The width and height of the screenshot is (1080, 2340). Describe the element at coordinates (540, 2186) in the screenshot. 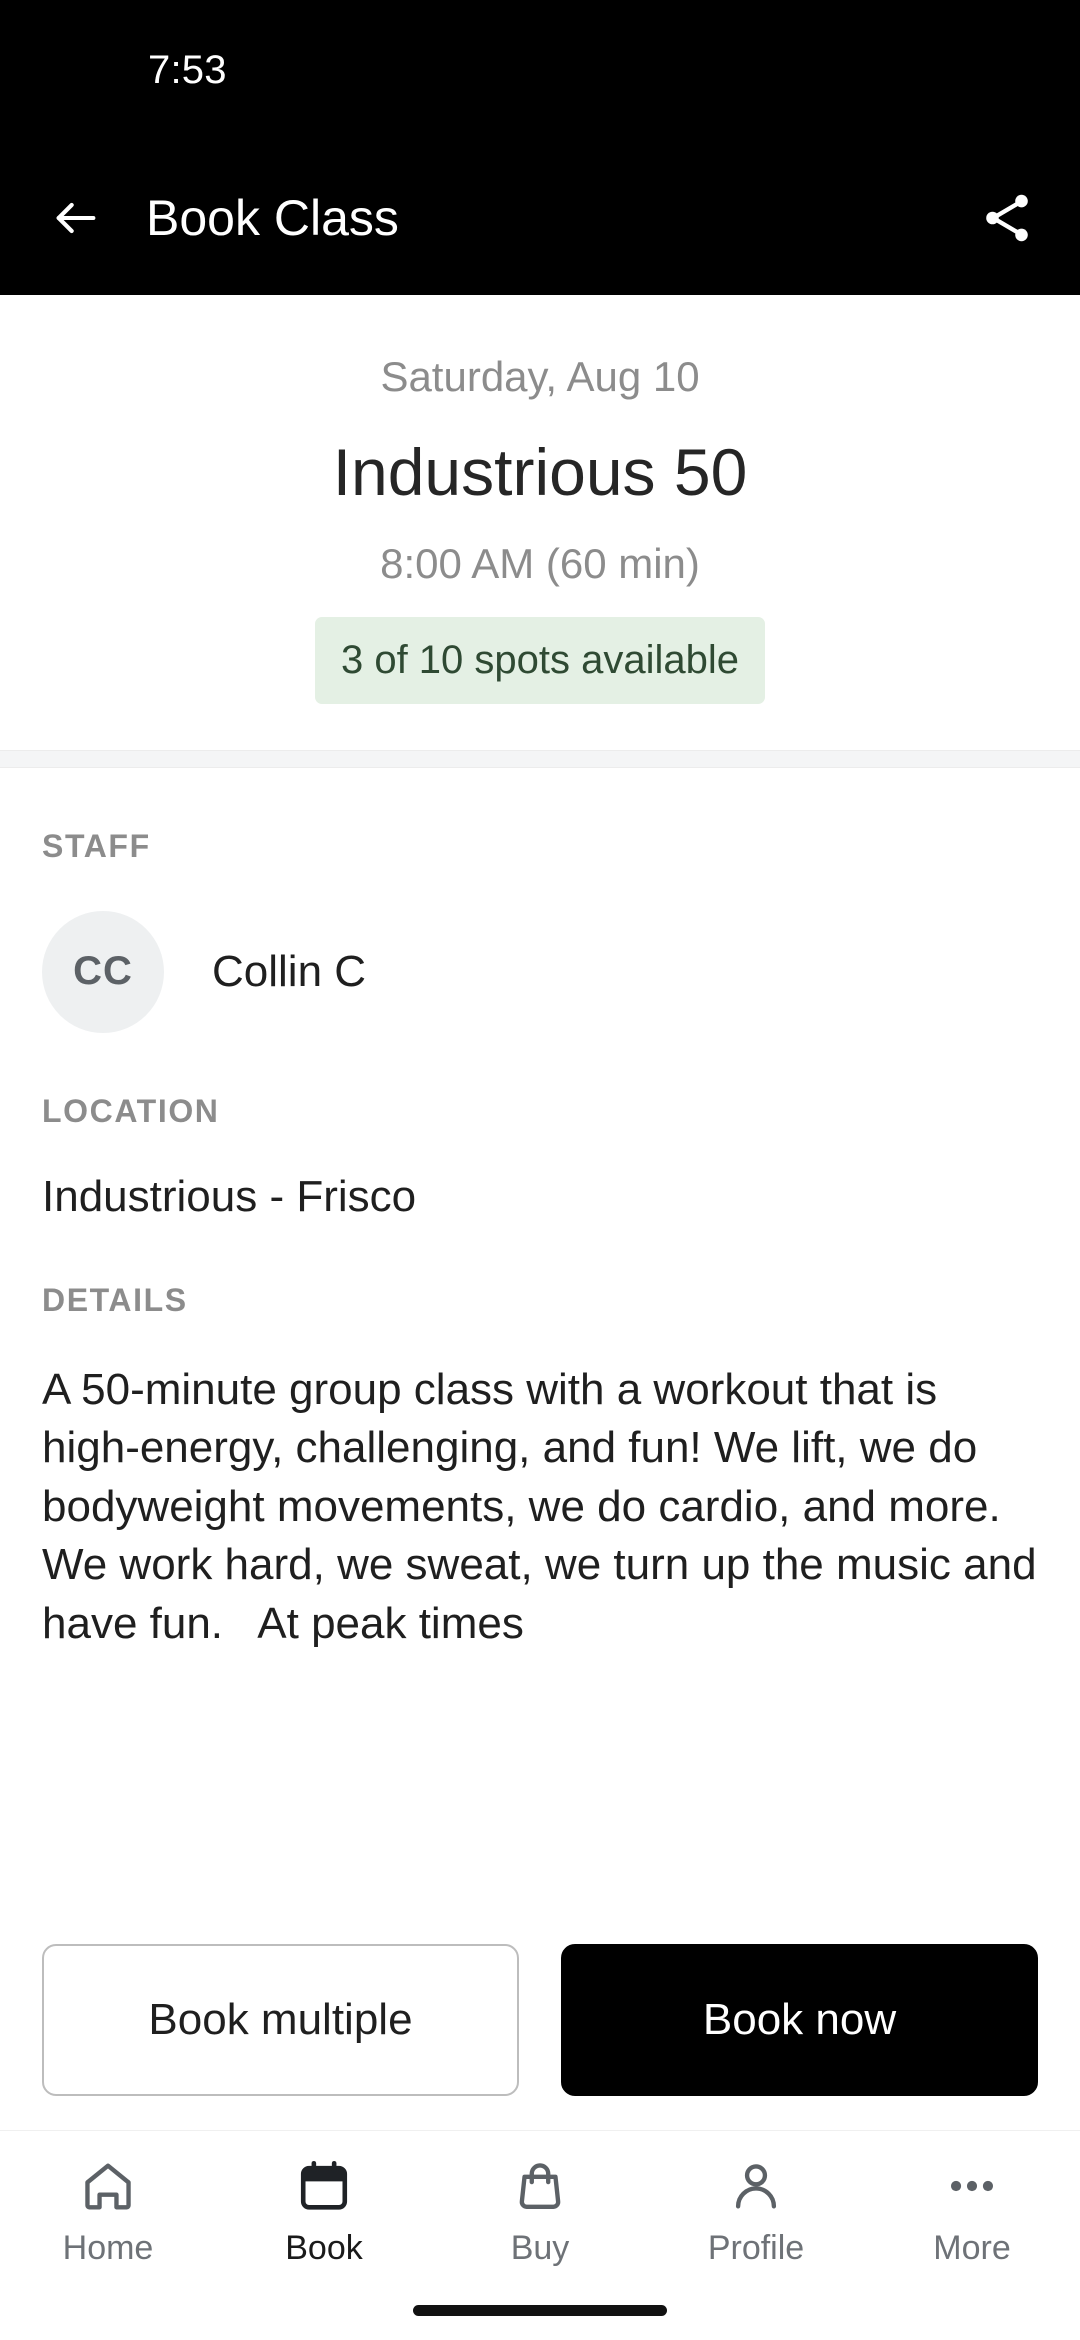

I see `shopping-bag-icon` at that location.